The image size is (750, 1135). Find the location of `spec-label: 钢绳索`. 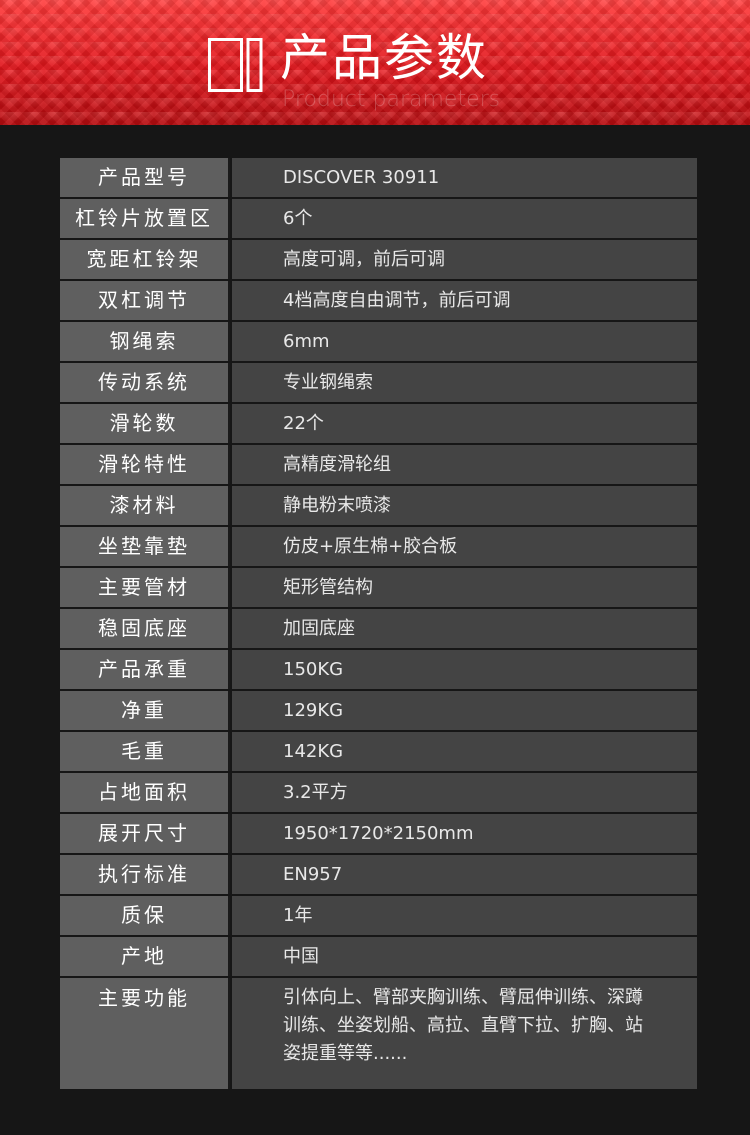

spec-label: 钢绳索 is located at coordinates (145, 341).